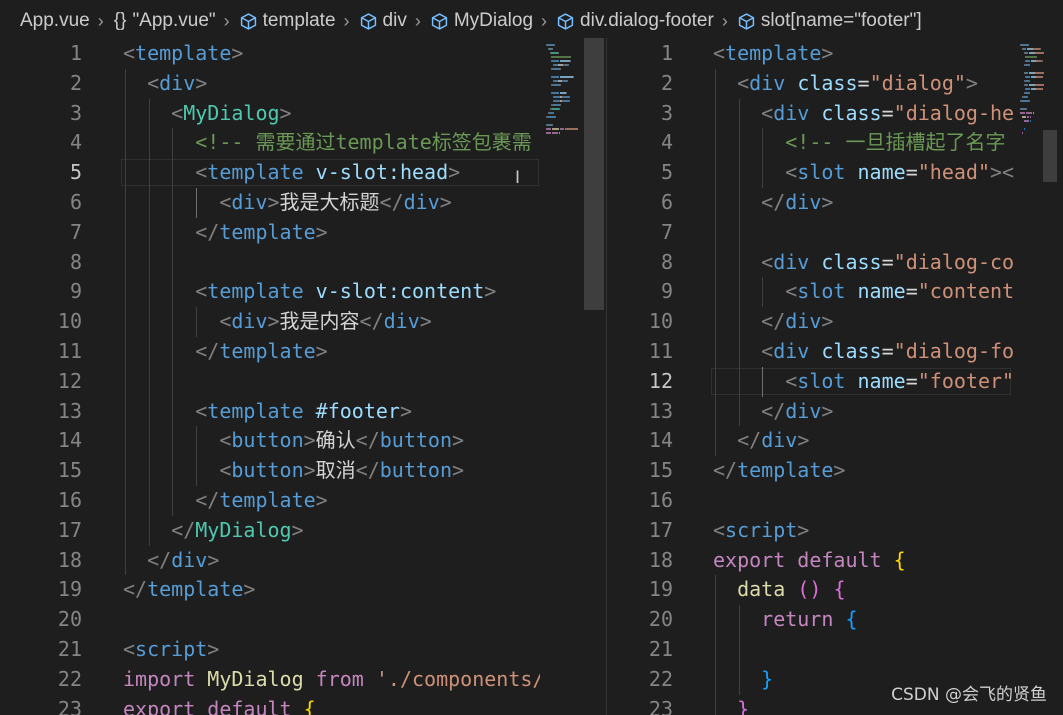 The image size is (1063, 715). Describe the element at coordinates (482, 21) in the screenshot. I see `breadcrumb-item: MyDialog` at that location.